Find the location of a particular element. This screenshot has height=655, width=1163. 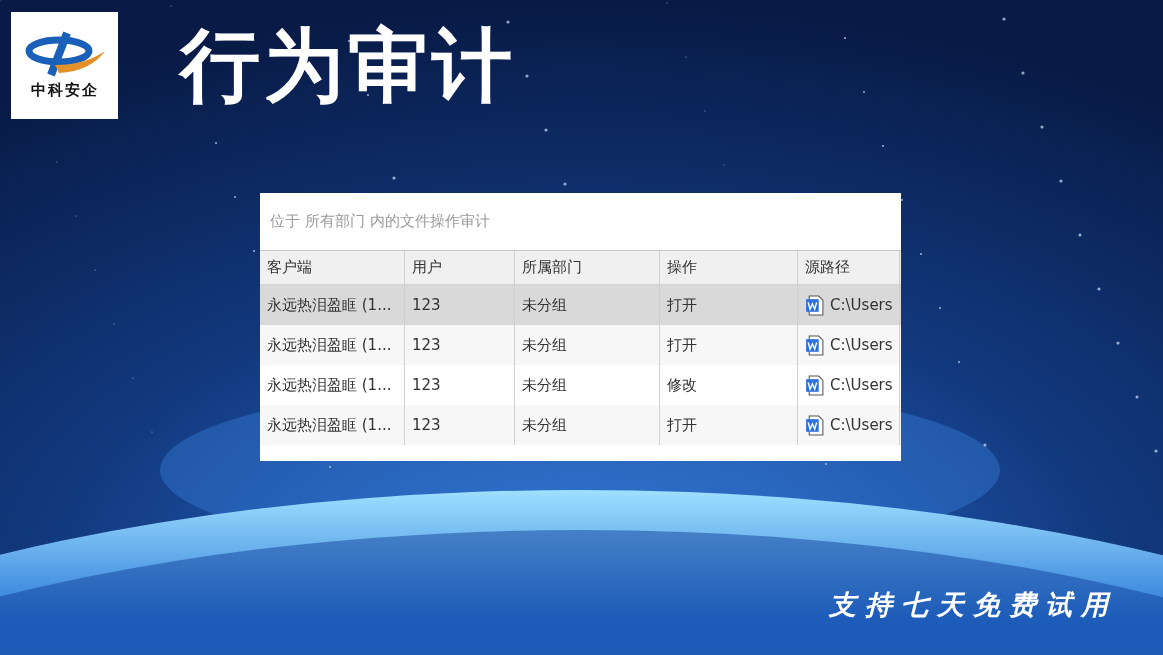

logo-swoosh-icon is located at coordinates (64, 54).